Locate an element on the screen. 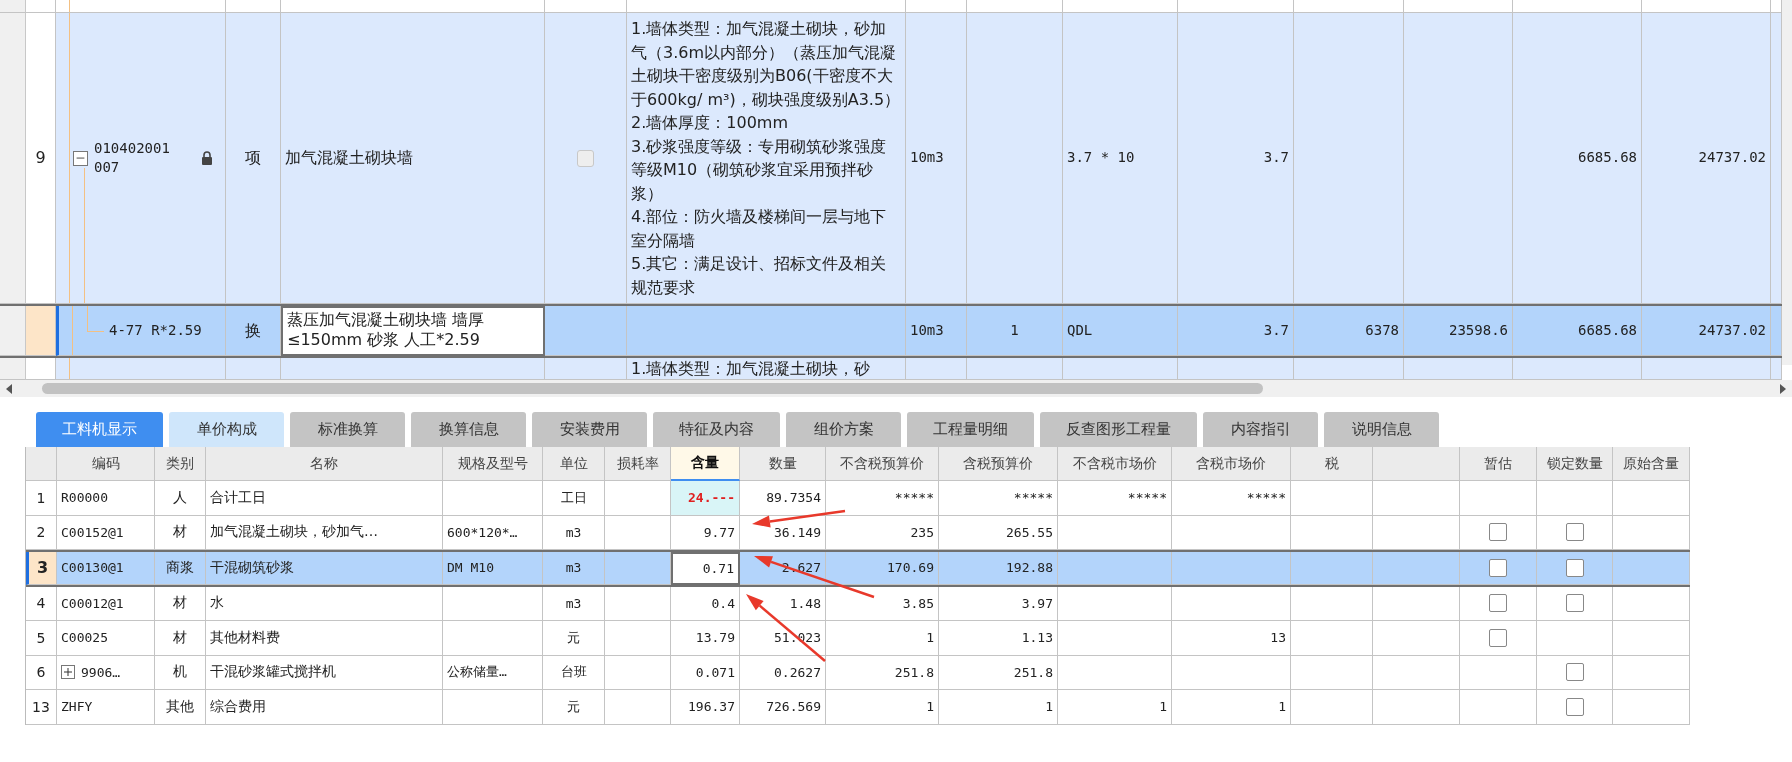 The width and height of the screenshot is (1792, 762). table-cell: 89.7354 is located at coordinates (783, 498).